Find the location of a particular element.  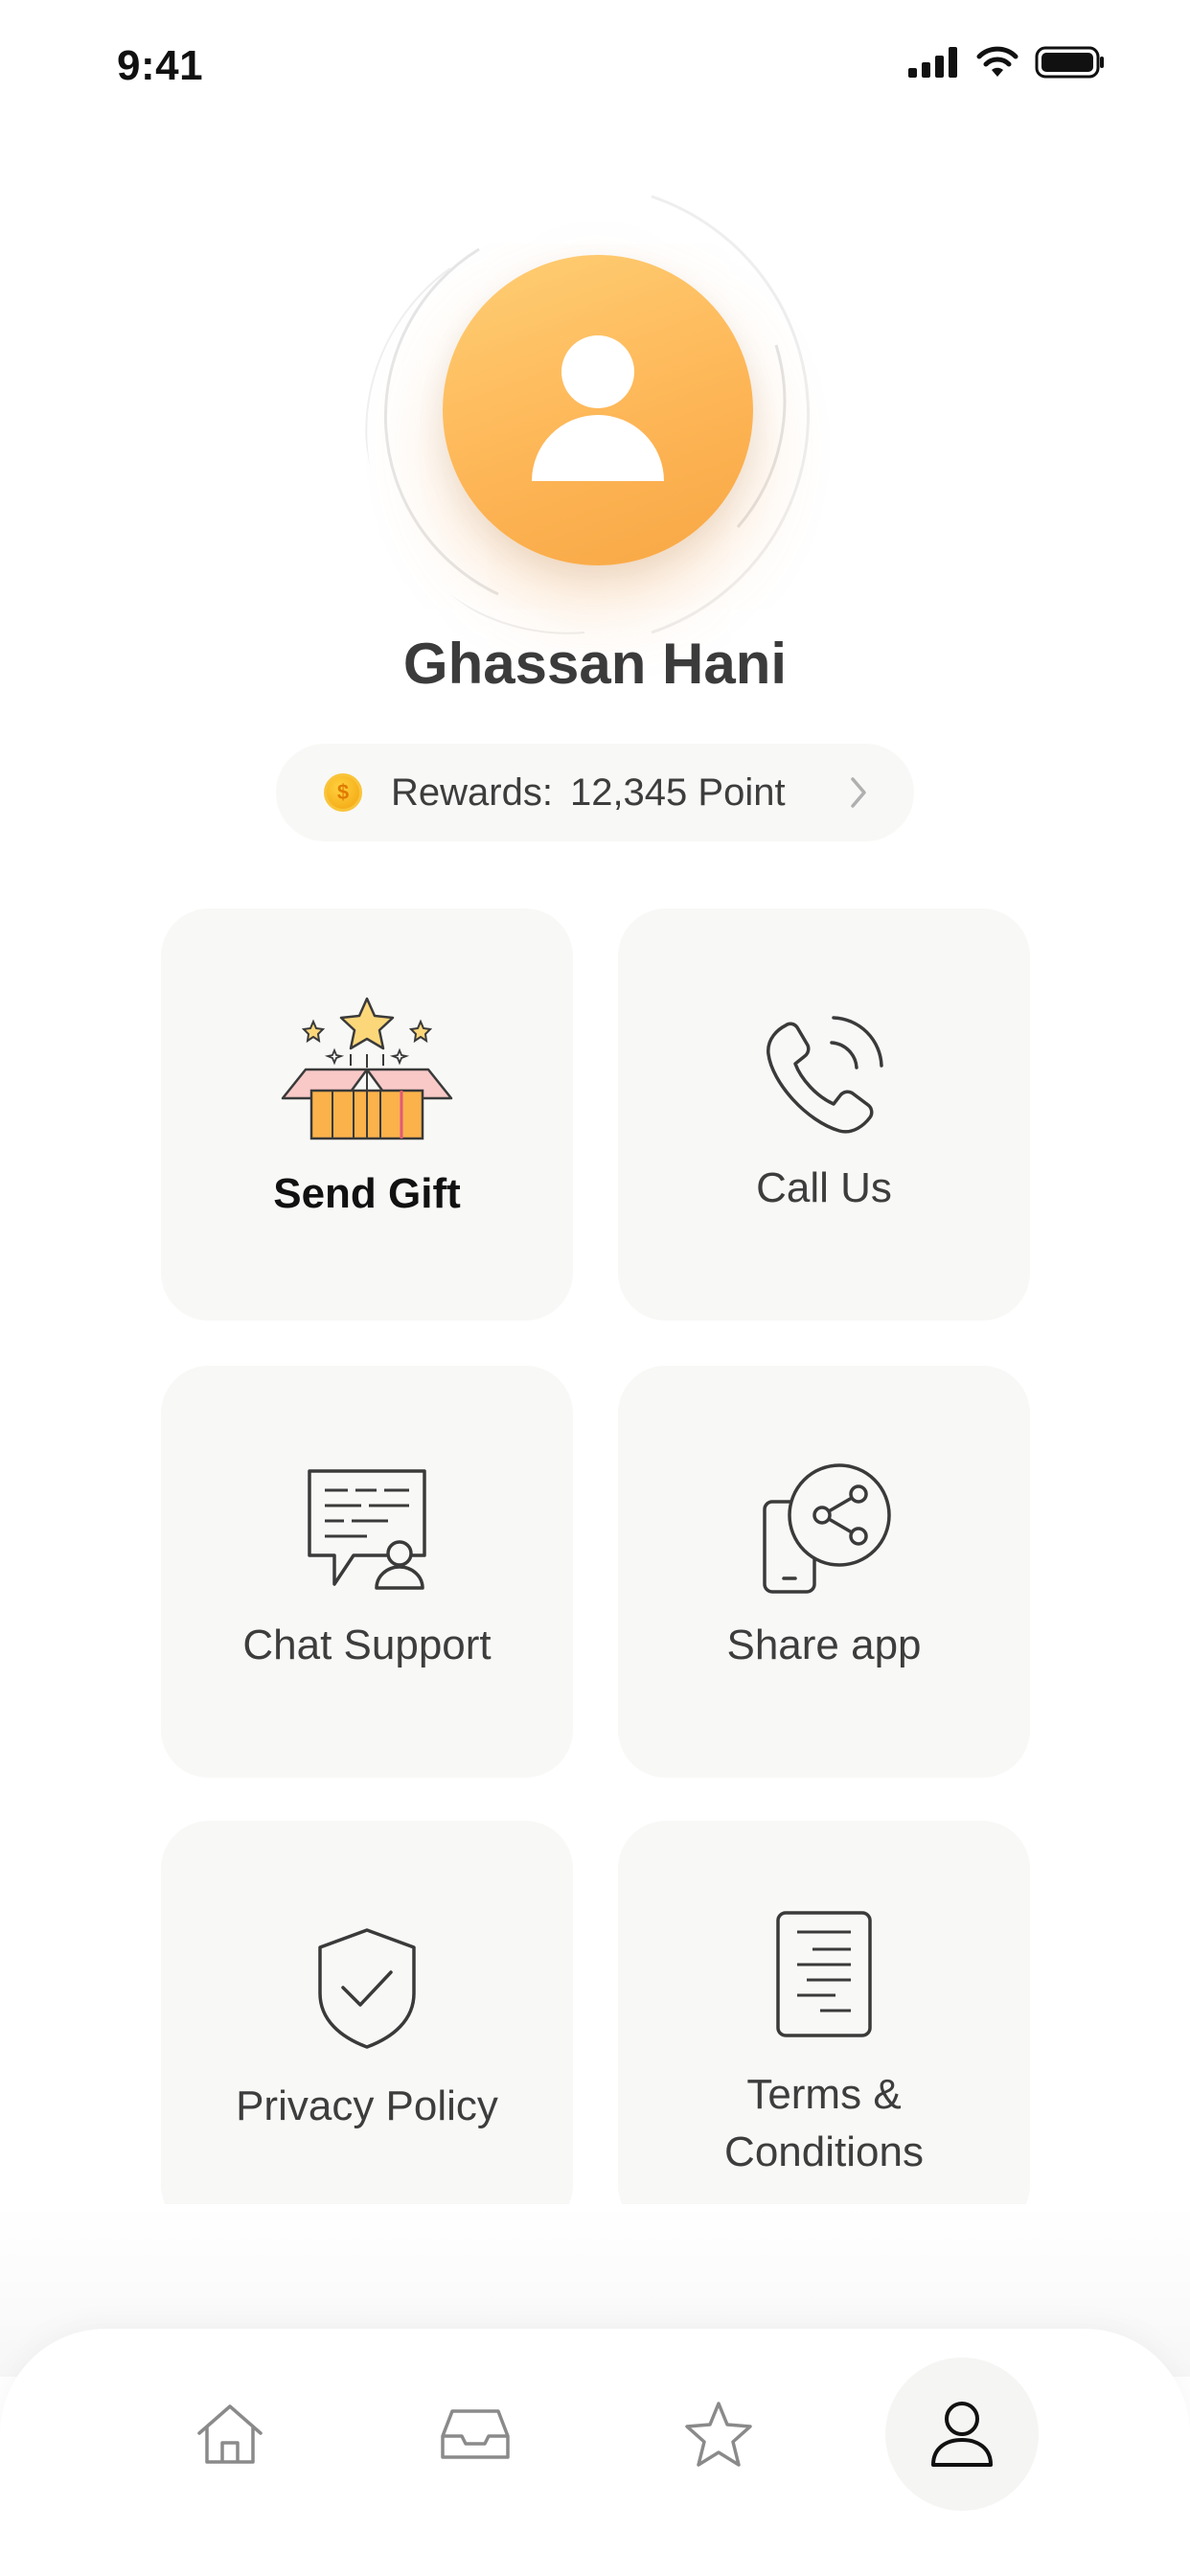

avatar is located at coordinates (598, 410).